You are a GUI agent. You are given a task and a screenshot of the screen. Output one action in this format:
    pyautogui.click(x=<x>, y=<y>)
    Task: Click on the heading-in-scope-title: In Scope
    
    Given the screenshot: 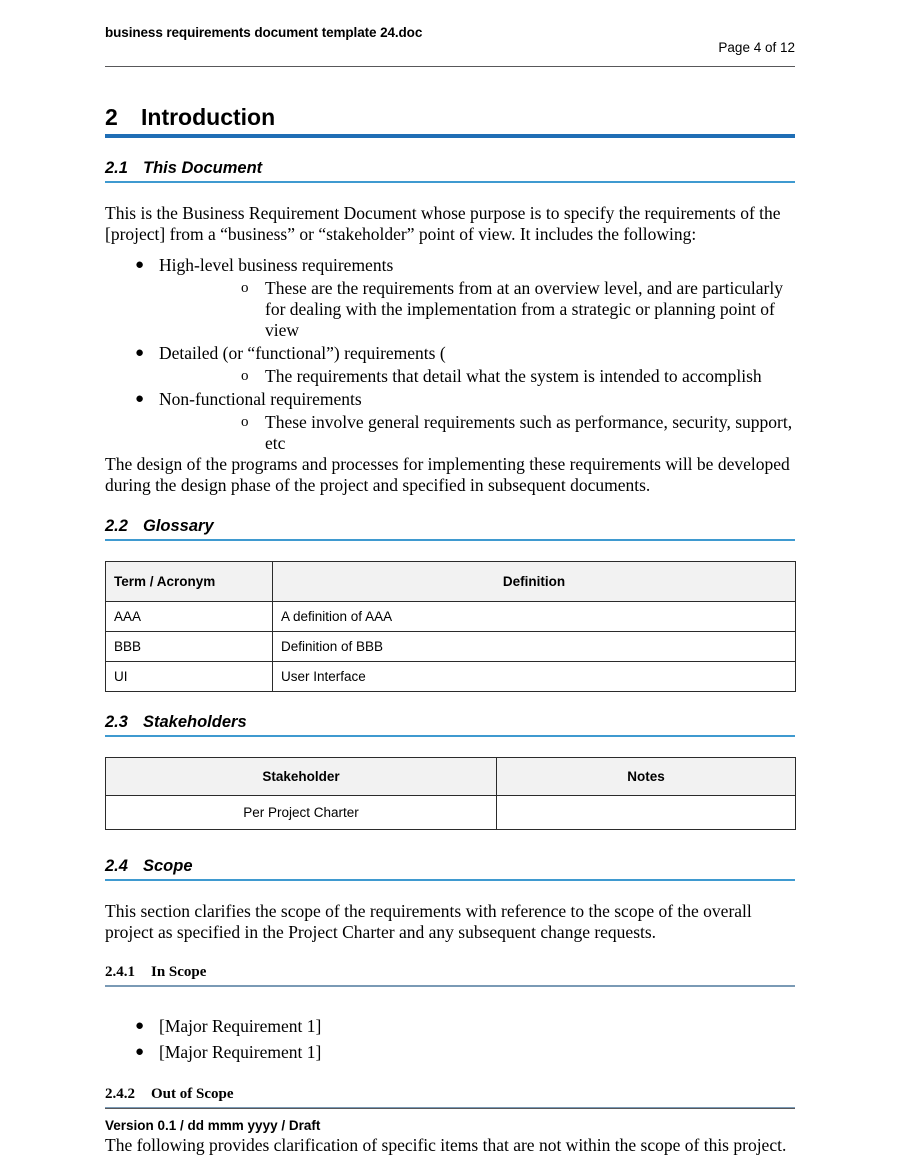 What is the action you would take?
    pyautogui.click(x=179, y=972)
    